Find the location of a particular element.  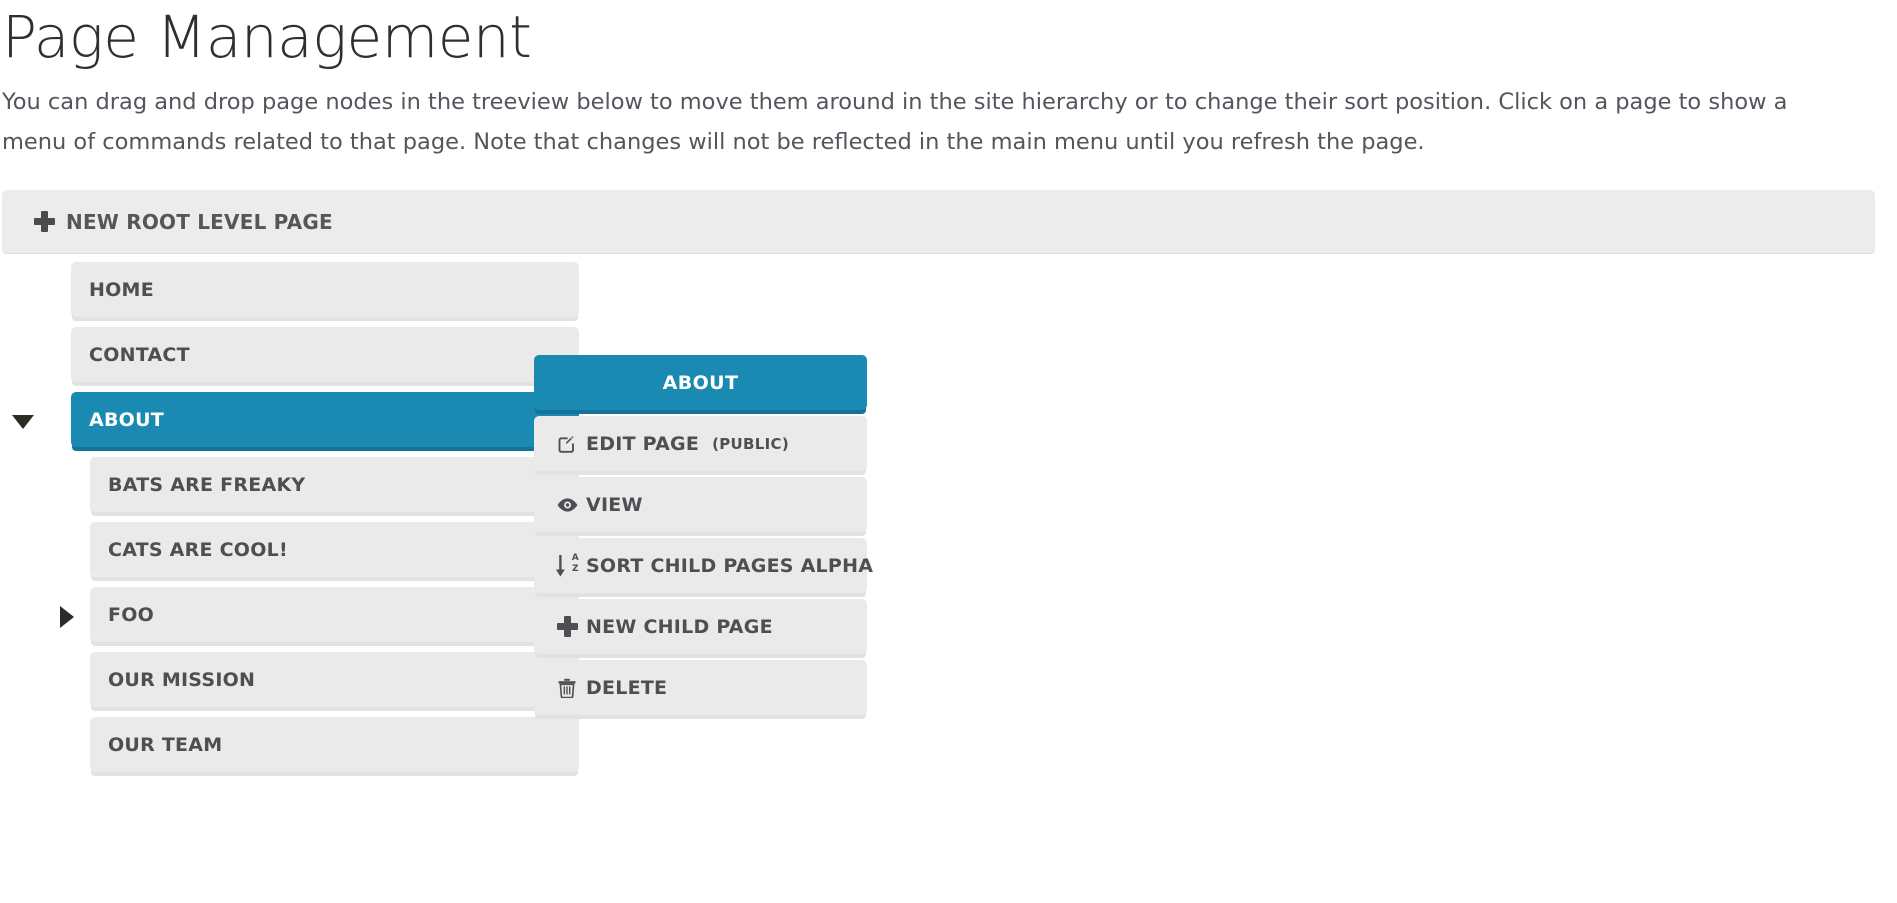

context-menu-item-label: NEW CHILD PAGE is located at coordinates (679, 626).